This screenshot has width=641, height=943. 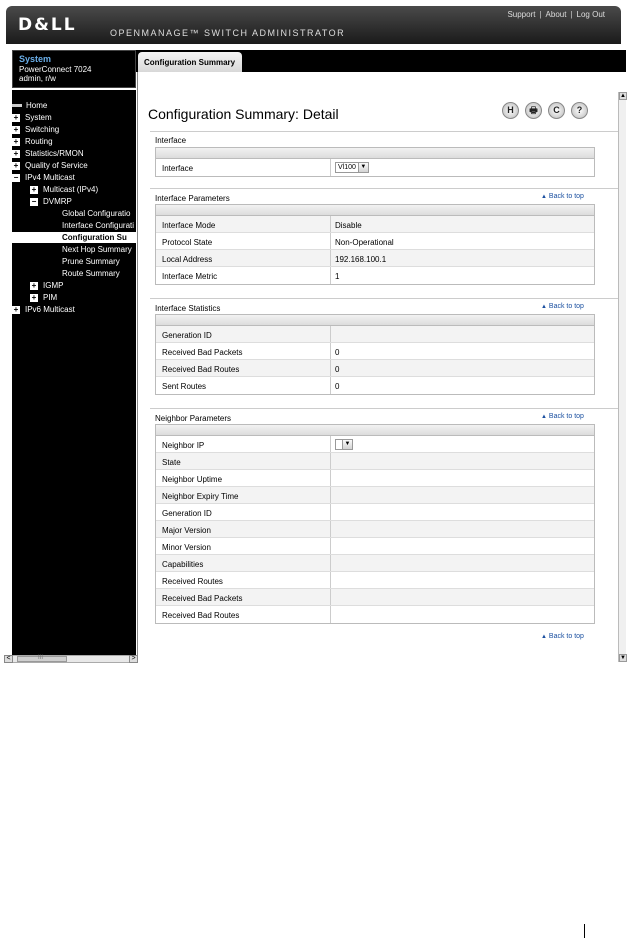 What do you see at coordinates (375, 478) in the screenshot?
I see `table-row: Neighbor Uptime` at bounding box center [375, 478].